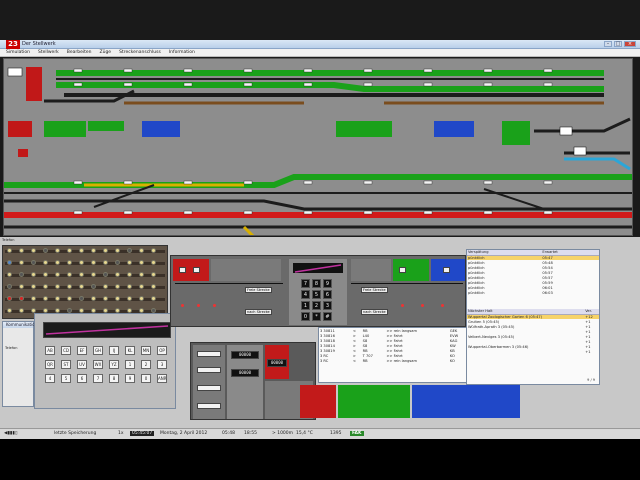  I want to click on menu-streckenanschluss: Streckenanschluss, so click(140, 52).